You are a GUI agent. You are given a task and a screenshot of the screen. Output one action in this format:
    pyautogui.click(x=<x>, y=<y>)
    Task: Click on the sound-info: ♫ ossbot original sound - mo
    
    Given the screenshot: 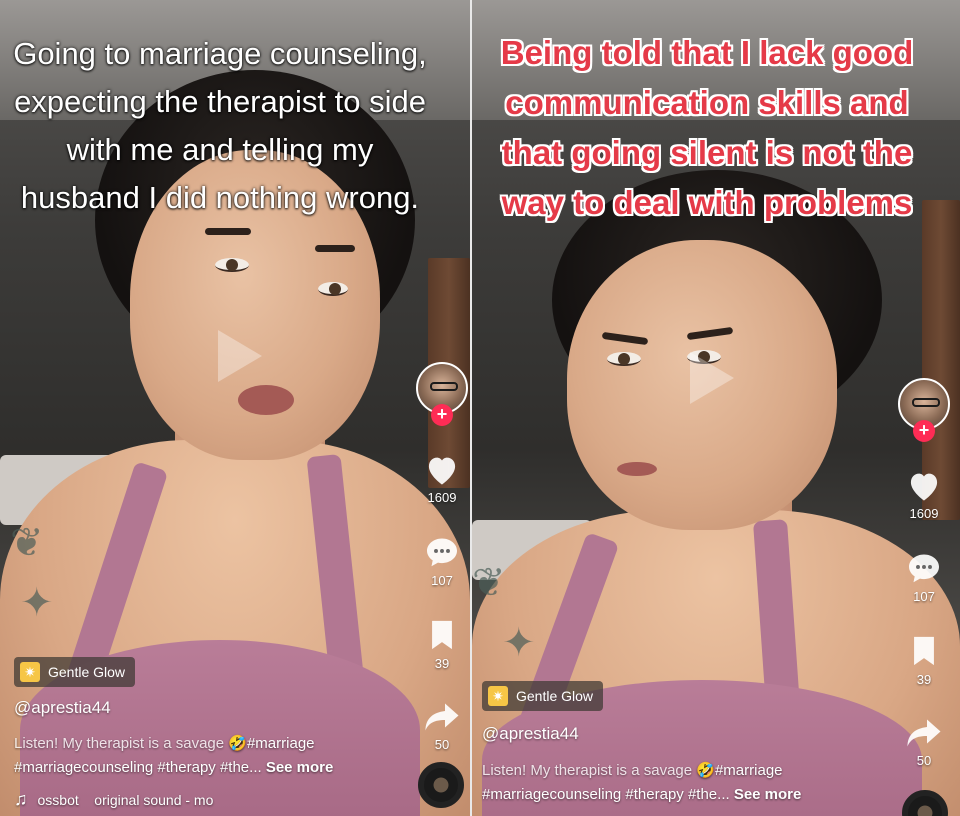 What is the action you would take?
    pyautogui.click(x=113, y=799)
    